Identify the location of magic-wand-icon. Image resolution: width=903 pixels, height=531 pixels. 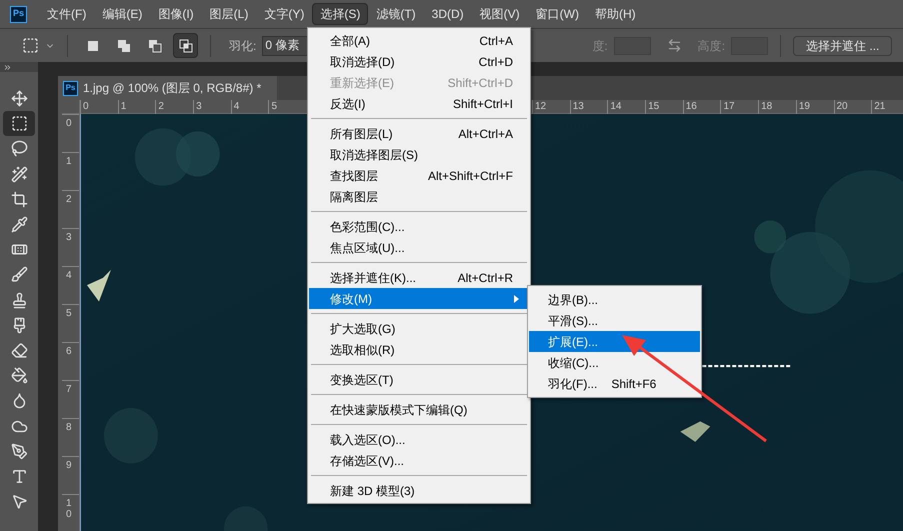
(19, 174).